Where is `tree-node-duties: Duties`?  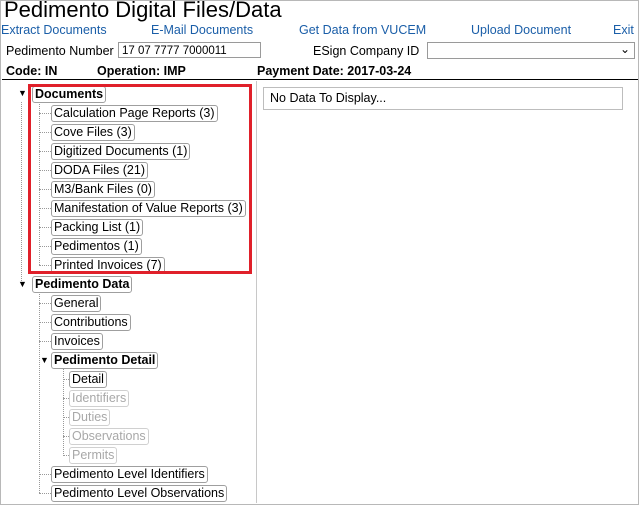 tree-node-duties: Duties is located at coordinates (90, 417).